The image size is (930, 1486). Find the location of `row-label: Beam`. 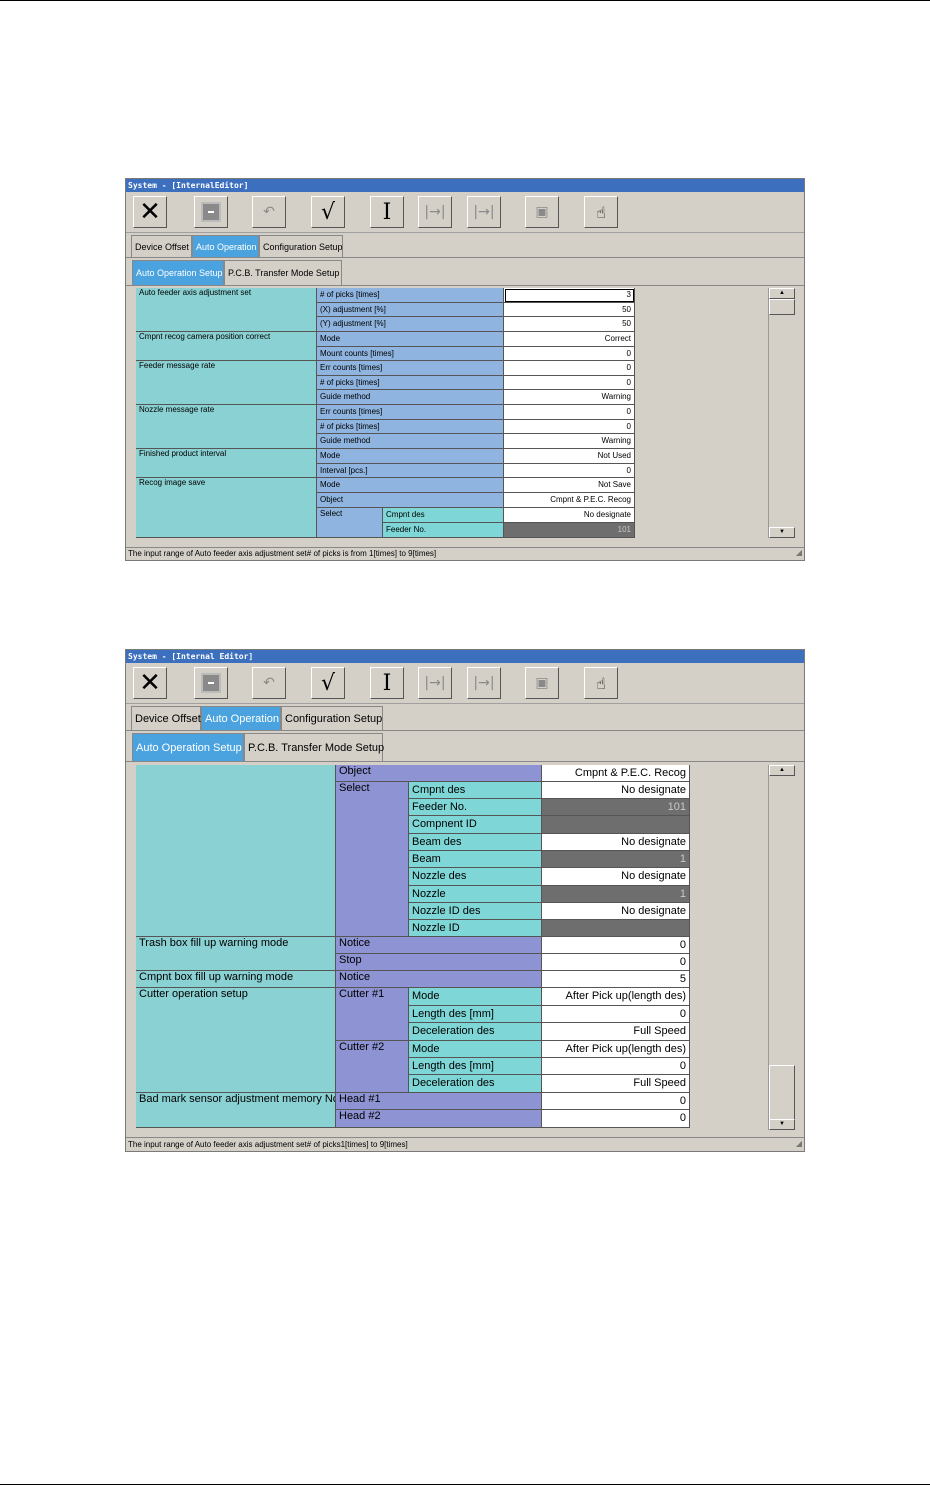

row-label: Beam is located at coordinates (475, 859).